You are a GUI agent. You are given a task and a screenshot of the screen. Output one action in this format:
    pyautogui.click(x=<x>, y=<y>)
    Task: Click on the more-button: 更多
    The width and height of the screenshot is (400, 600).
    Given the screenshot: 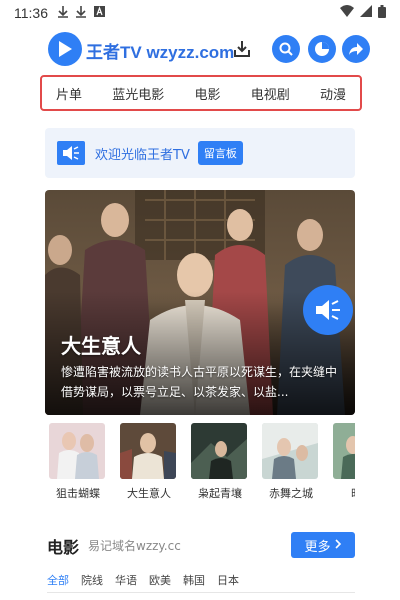 What is the action you would take?
    pyautogui.click(x=323, y=545)
    